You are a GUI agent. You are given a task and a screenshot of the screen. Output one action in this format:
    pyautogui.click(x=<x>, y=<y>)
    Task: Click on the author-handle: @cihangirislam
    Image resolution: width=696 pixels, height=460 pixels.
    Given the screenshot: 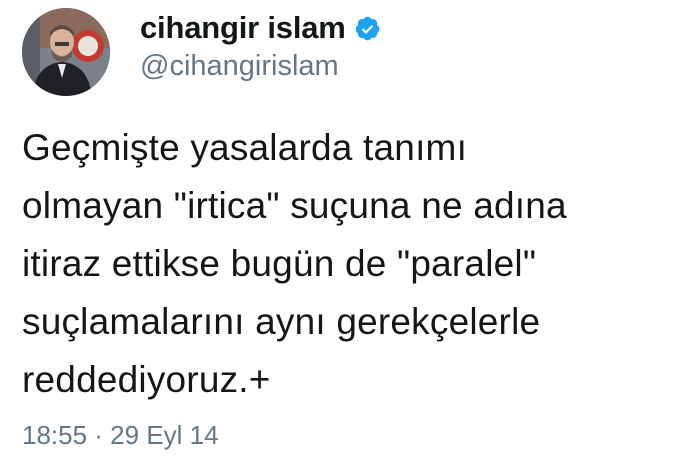 What is the action you would take?
    pyautogui.click(x=239, y=66)
    